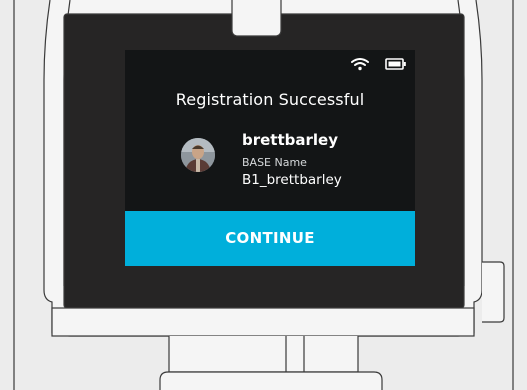  I want to click on base-name-label: BASE Name, so click(274, 162).